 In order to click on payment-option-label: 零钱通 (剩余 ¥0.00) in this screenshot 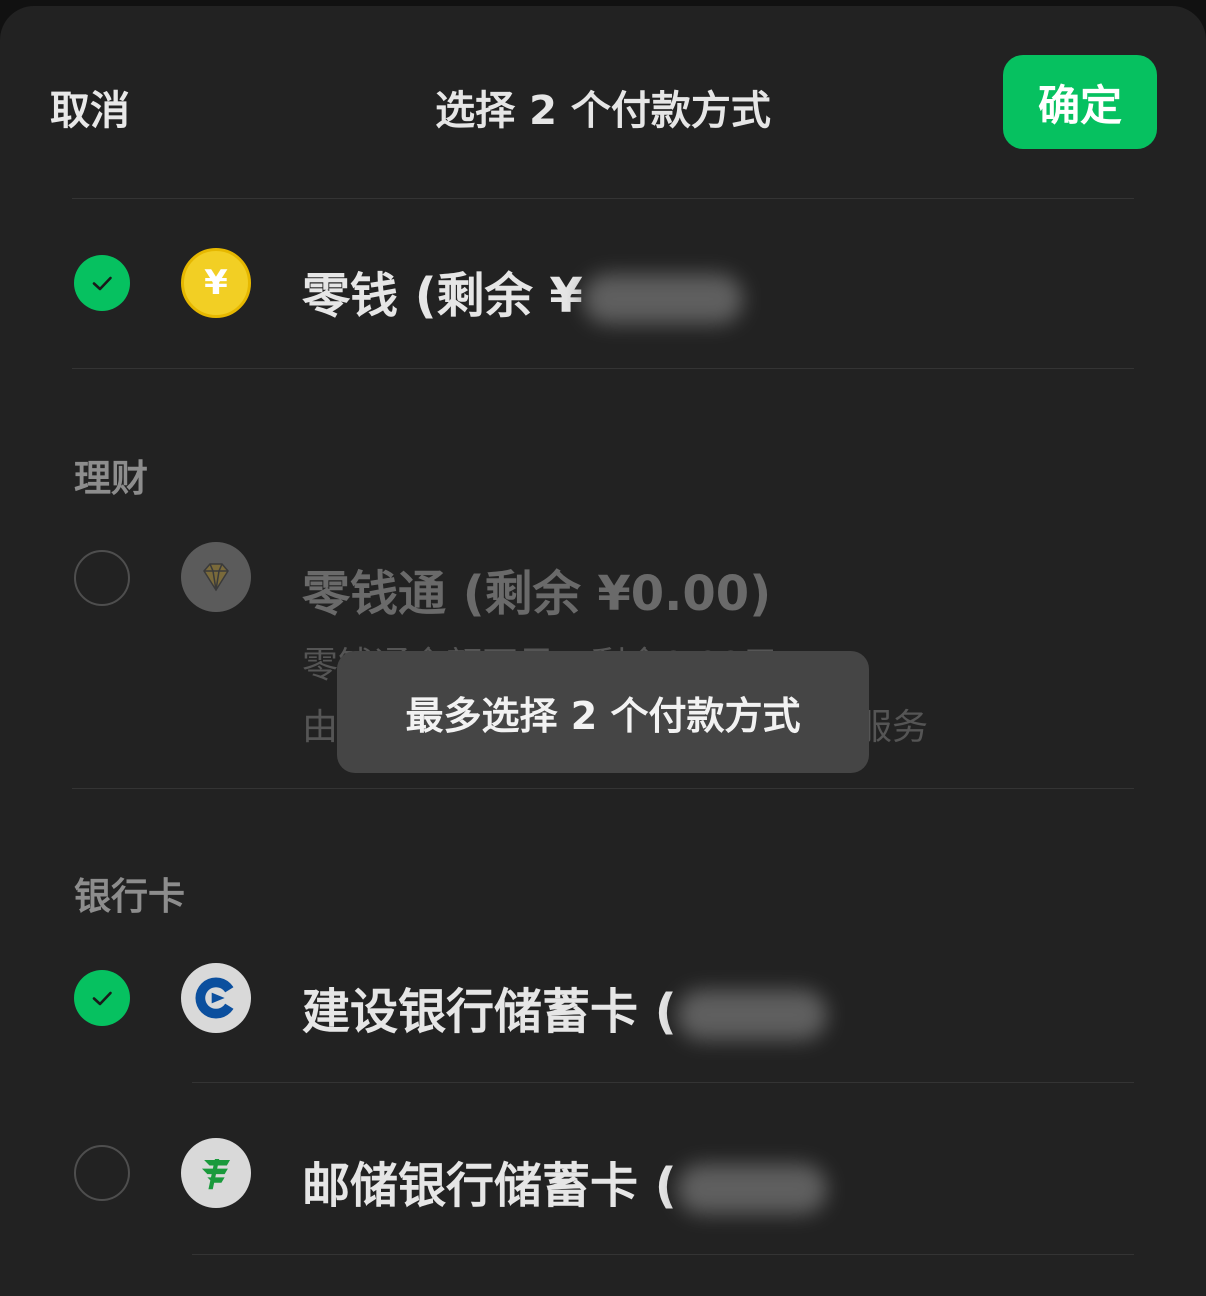, I will do `click(537, 594)`.